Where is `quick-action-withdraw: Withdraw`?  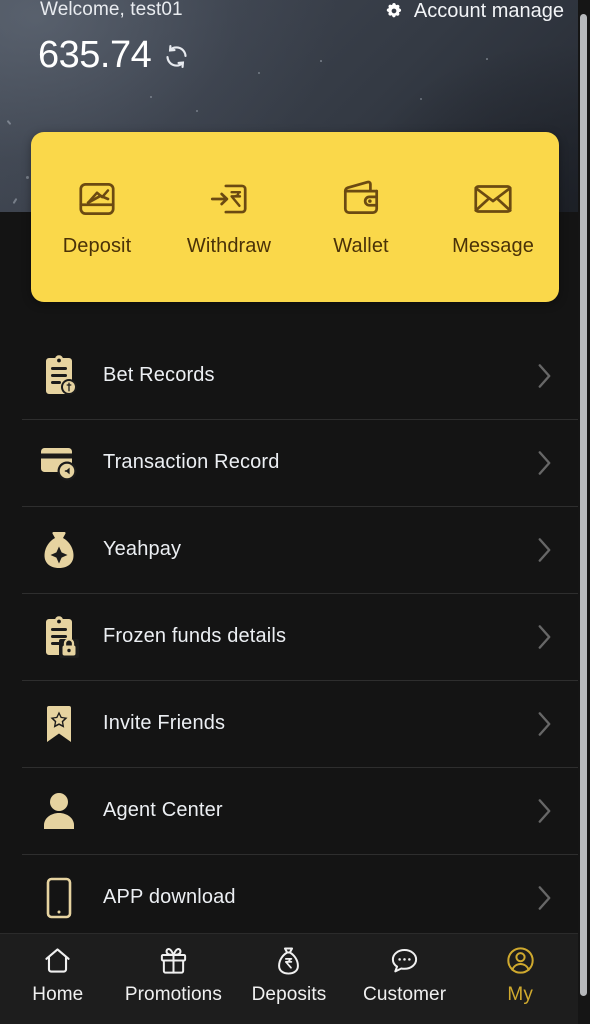 quick-action-withdraw: Withdraw is located at coordinates (229, 217).